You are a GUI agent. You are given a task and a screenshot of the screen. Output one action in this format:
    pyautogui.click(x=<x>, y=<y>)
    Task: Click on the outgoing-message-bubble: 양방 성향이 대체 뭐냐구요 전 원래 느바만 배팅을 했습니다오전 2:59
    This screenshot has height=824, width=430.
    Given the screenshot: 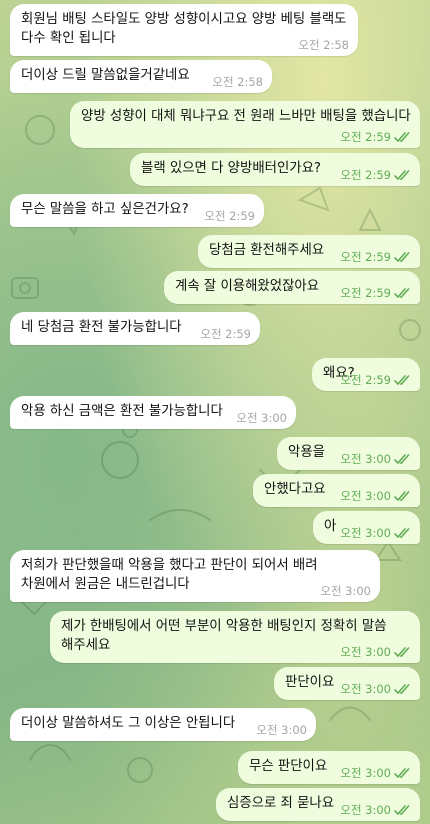 What is the action you would take?
    pyautogui.click(x=245, y=124)
    